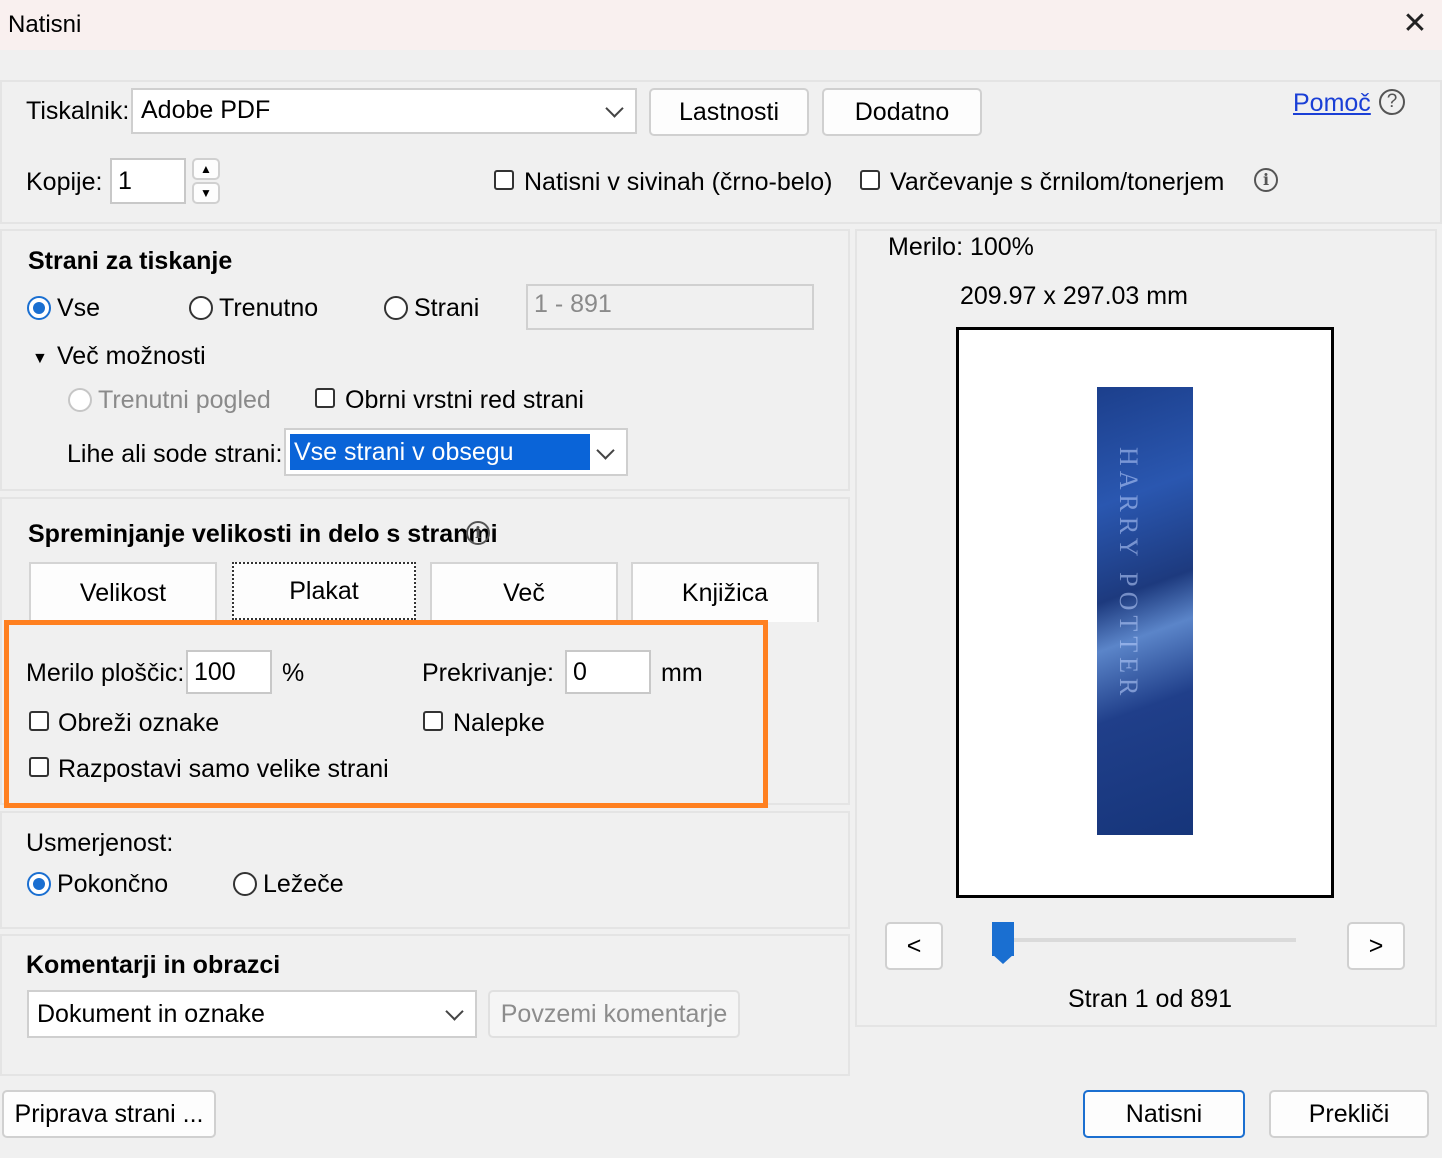 Image resolution: width=1442 pixels, height=1158 pixels. Describe the element at coordinates (293, 673) in the screenshot. I see `tile-scale-unit: %` at that location.